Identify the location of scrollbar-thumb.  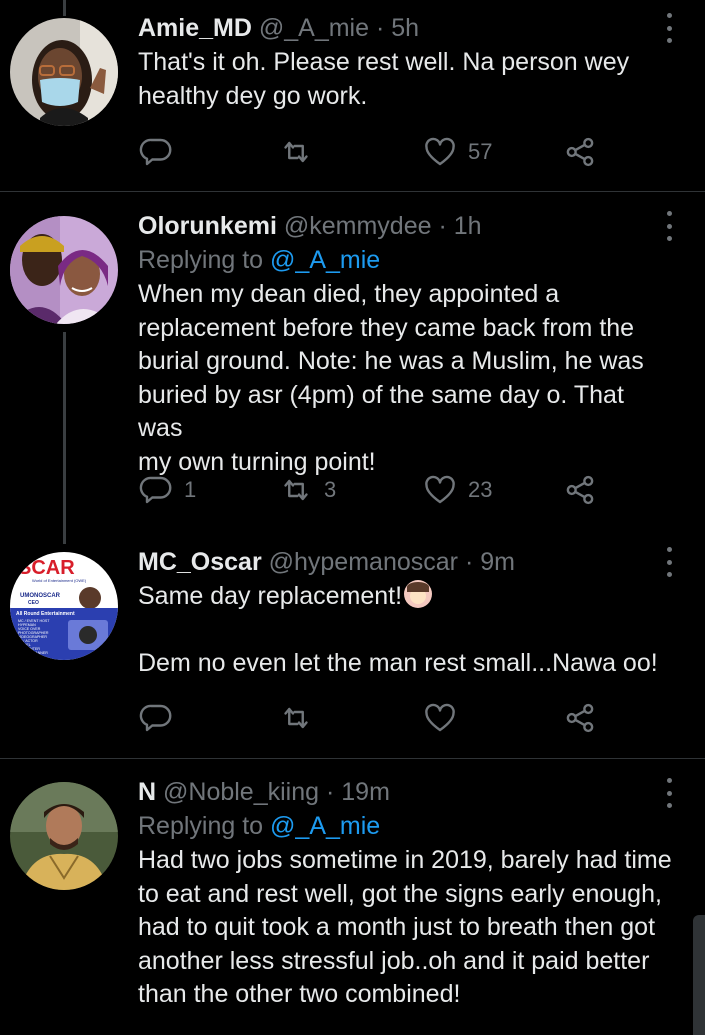
(699, 975).